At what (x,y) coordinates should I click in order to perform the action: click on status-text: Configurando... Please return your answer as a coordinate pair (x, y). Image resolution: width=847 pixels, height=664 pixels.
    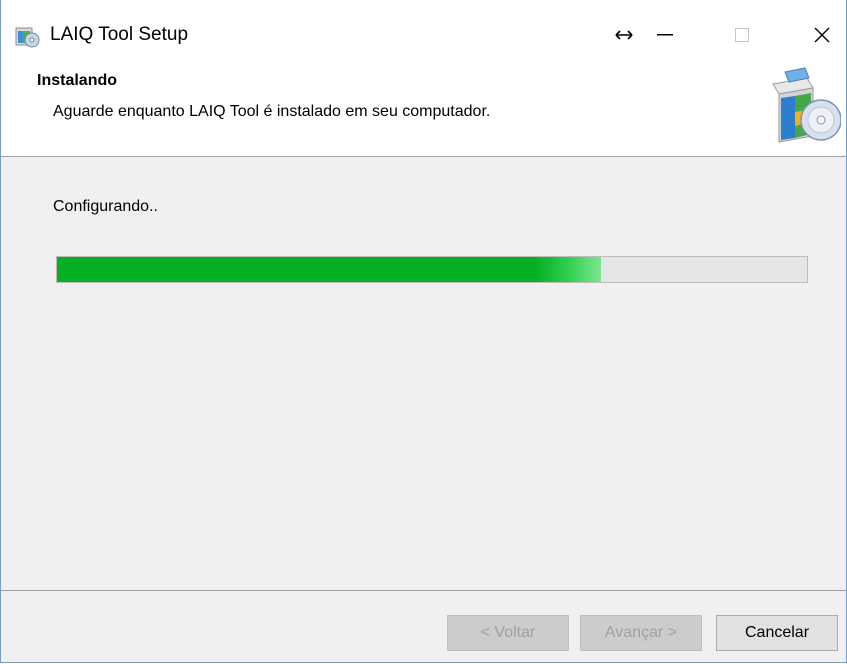
    Looking at the image, I should click on (105, 206).